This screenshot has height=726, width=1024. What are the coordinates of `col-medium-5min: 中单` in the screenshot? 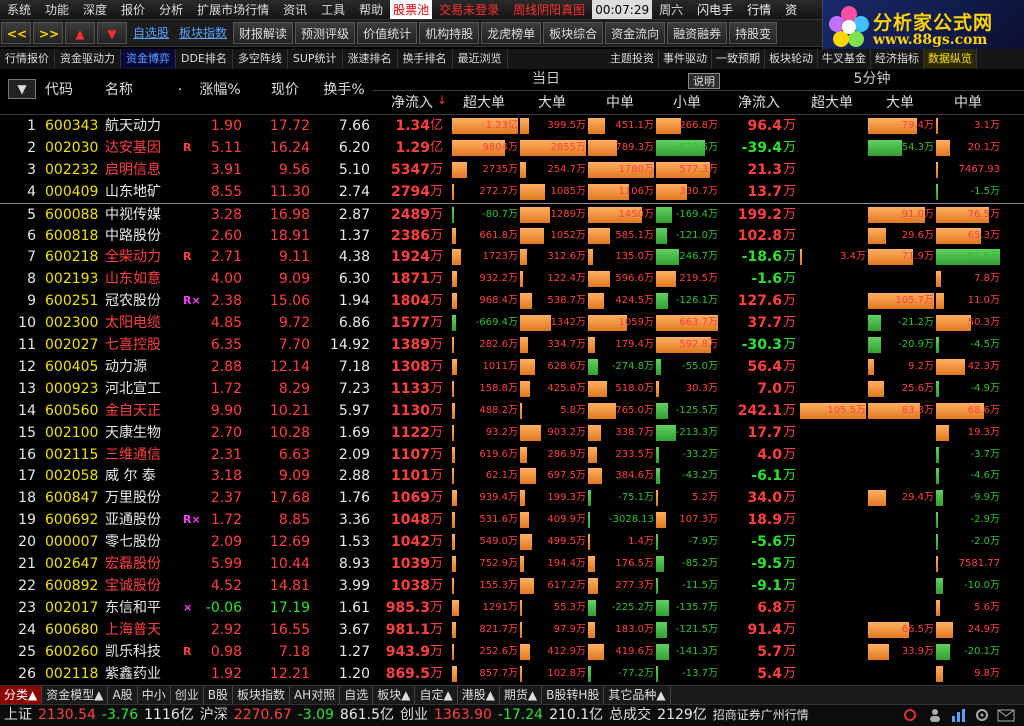 It's located at (968, 103).